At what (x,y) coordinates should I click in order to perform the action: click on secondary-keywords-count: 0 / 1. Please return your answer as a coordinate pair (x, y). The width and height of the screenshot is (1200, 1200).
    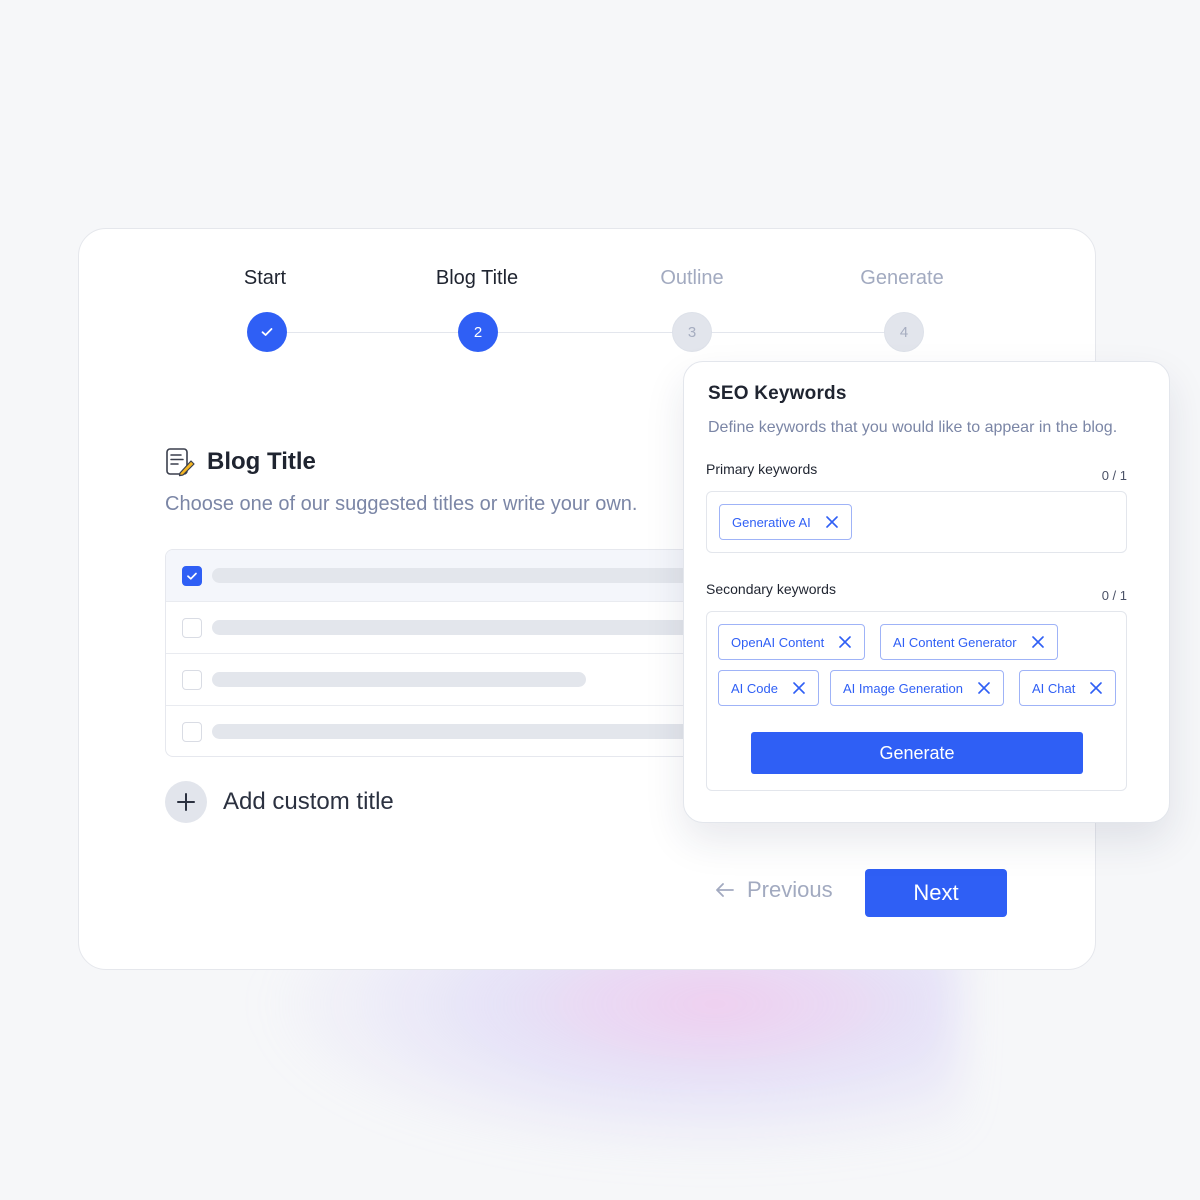
    Looking at the image, I should click on (1114, 595).